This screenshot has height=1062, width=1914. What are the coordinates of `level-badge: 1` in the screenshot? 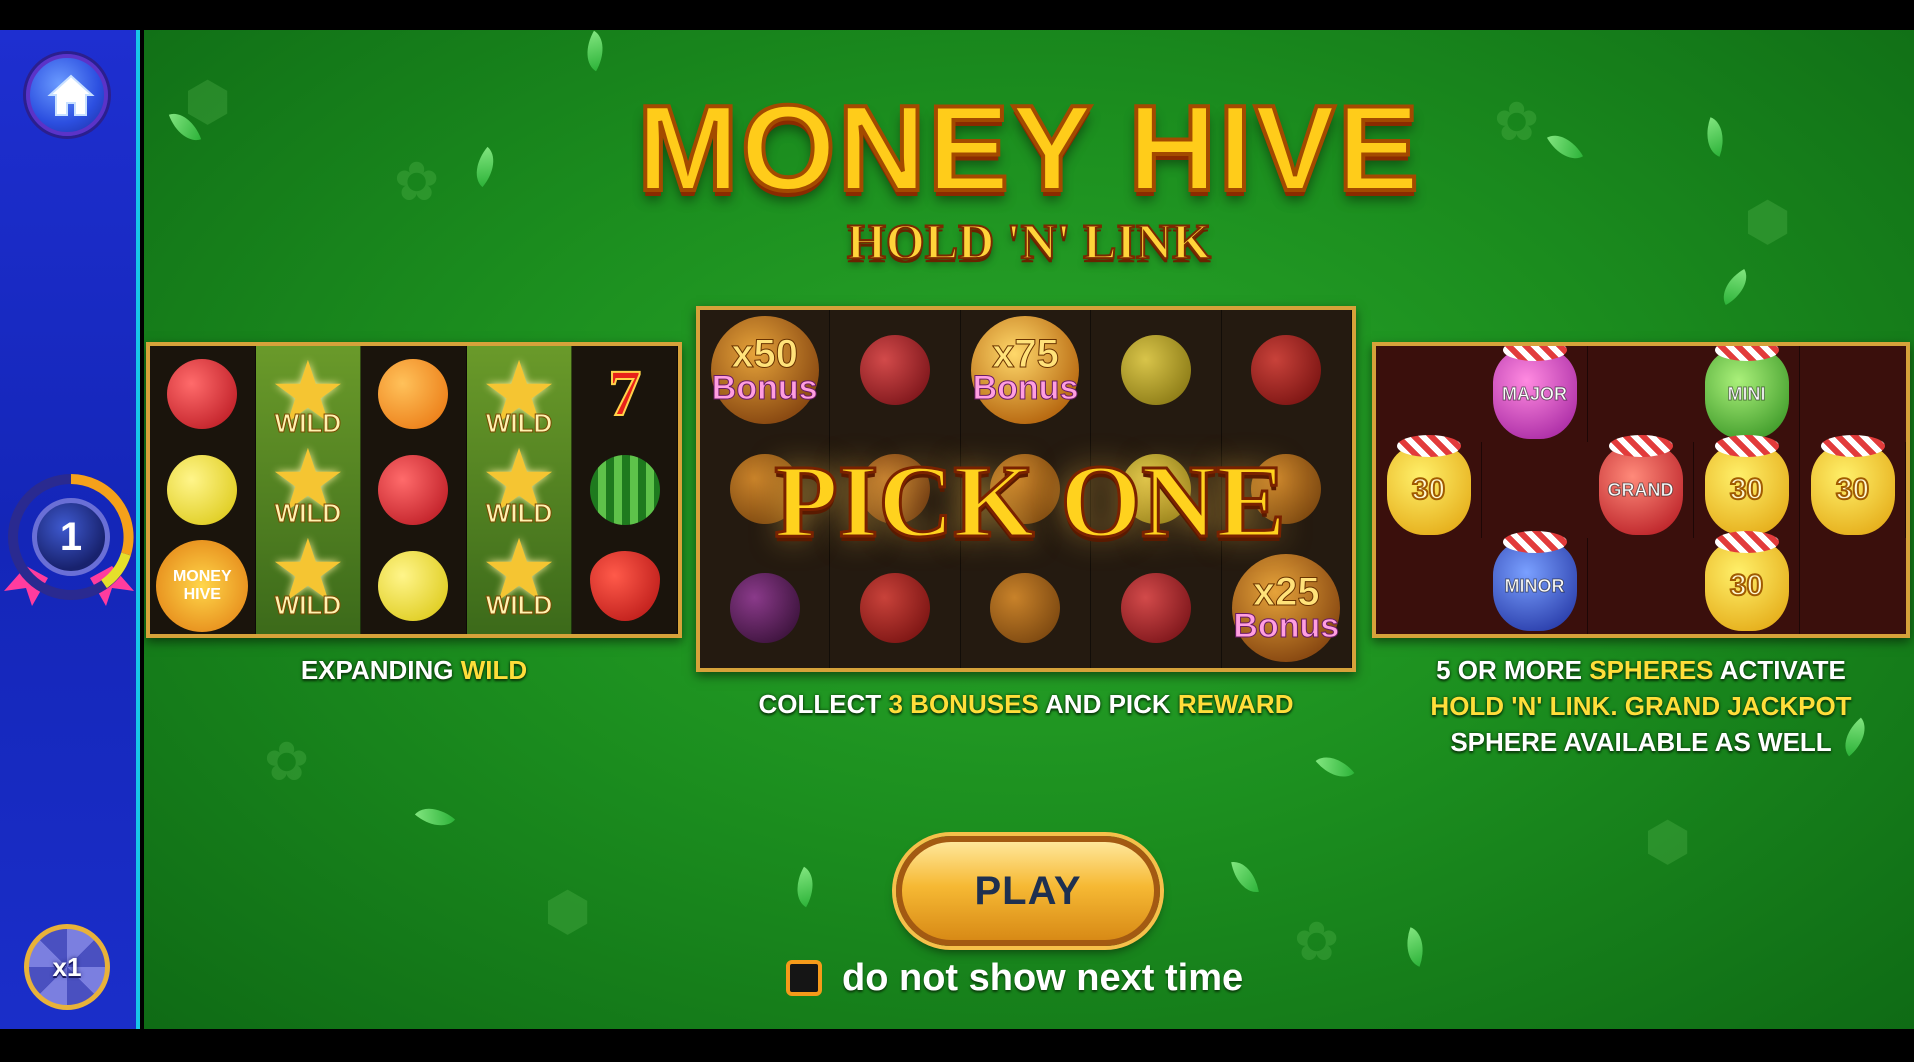 It's located at (69, 551).